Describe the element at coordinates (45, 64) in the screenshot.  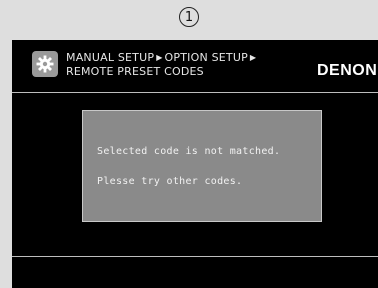
I see `gear-icon` at that location.